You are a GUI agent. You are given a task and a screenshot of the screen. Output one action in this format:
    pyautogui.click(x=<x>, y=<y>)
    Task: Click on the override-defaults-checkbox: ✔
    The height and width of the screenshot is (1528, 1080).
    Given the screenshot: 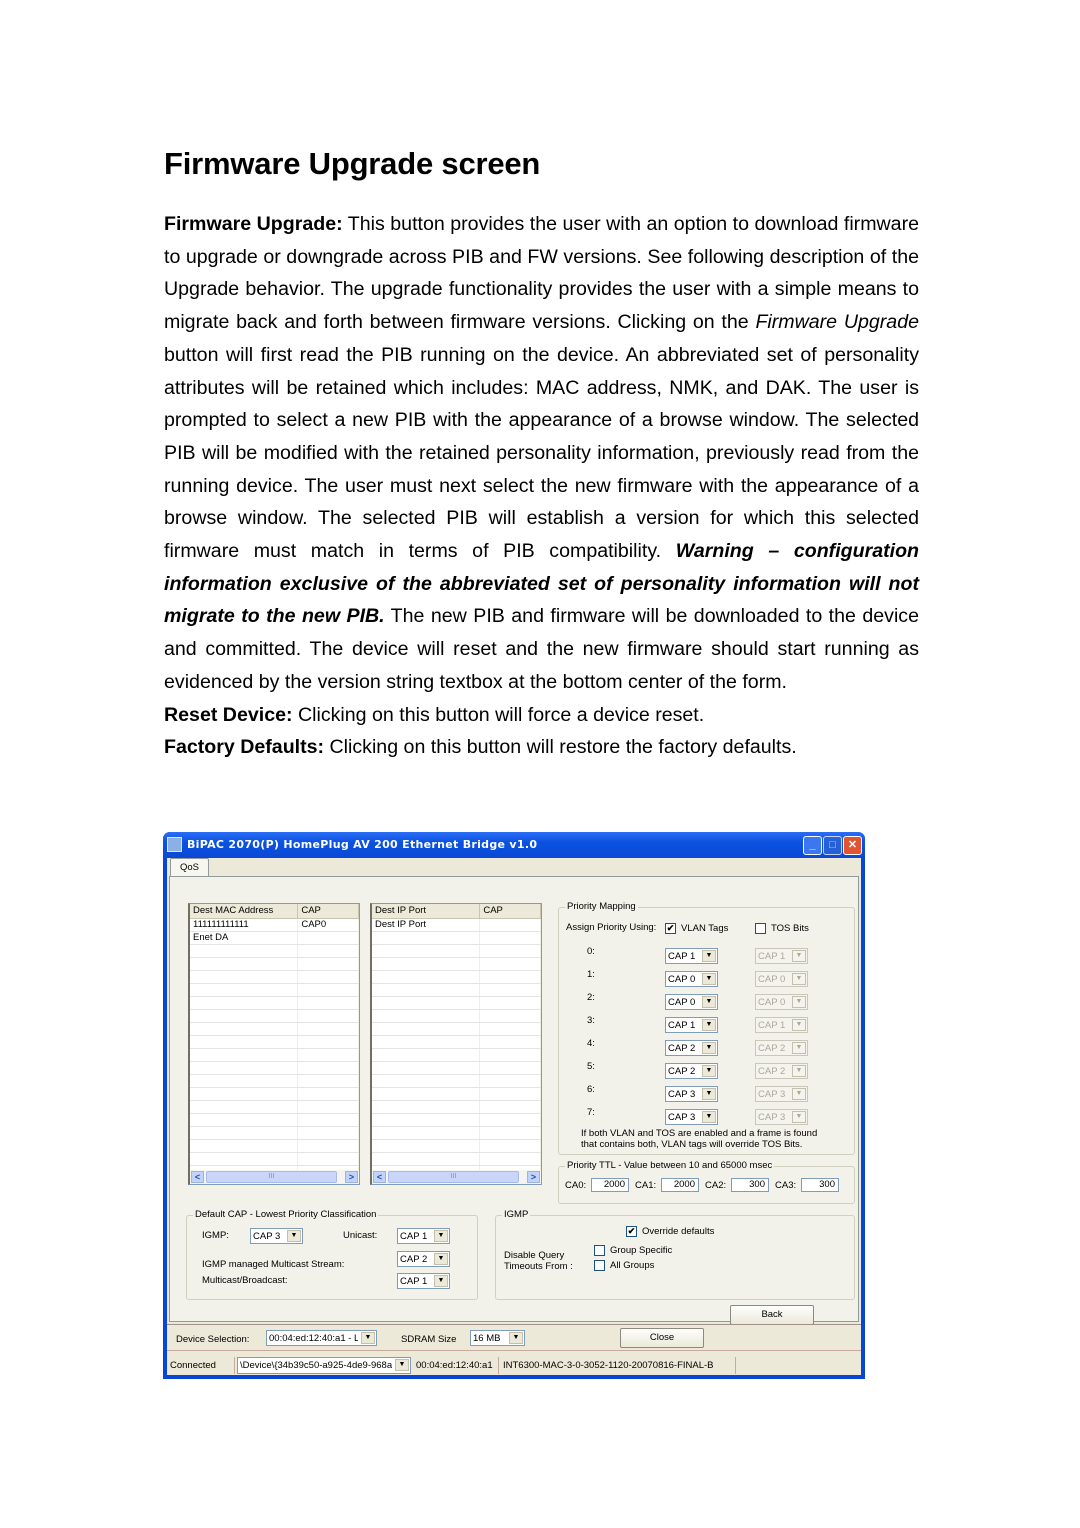 What is the action you would take?
    pyautogui.click(x=631, y=1231)
    